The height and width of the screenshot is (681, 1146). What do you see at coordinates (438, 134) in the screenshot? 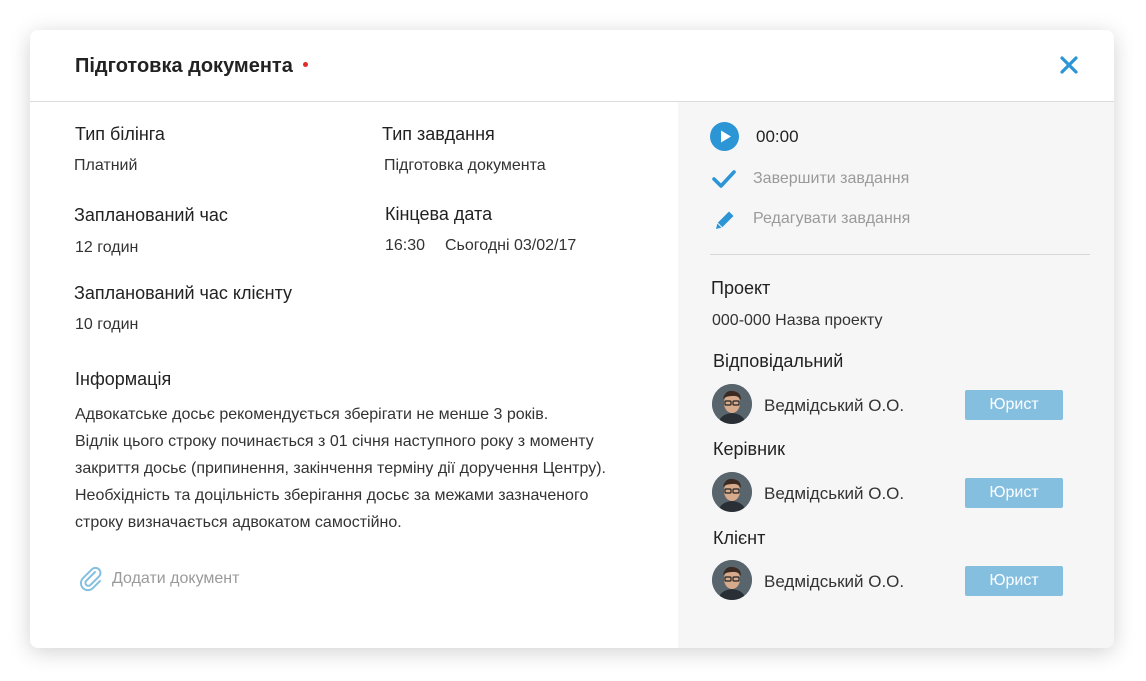
I see `task-type-label: Тип завдання` at bounding box center [438, 134].